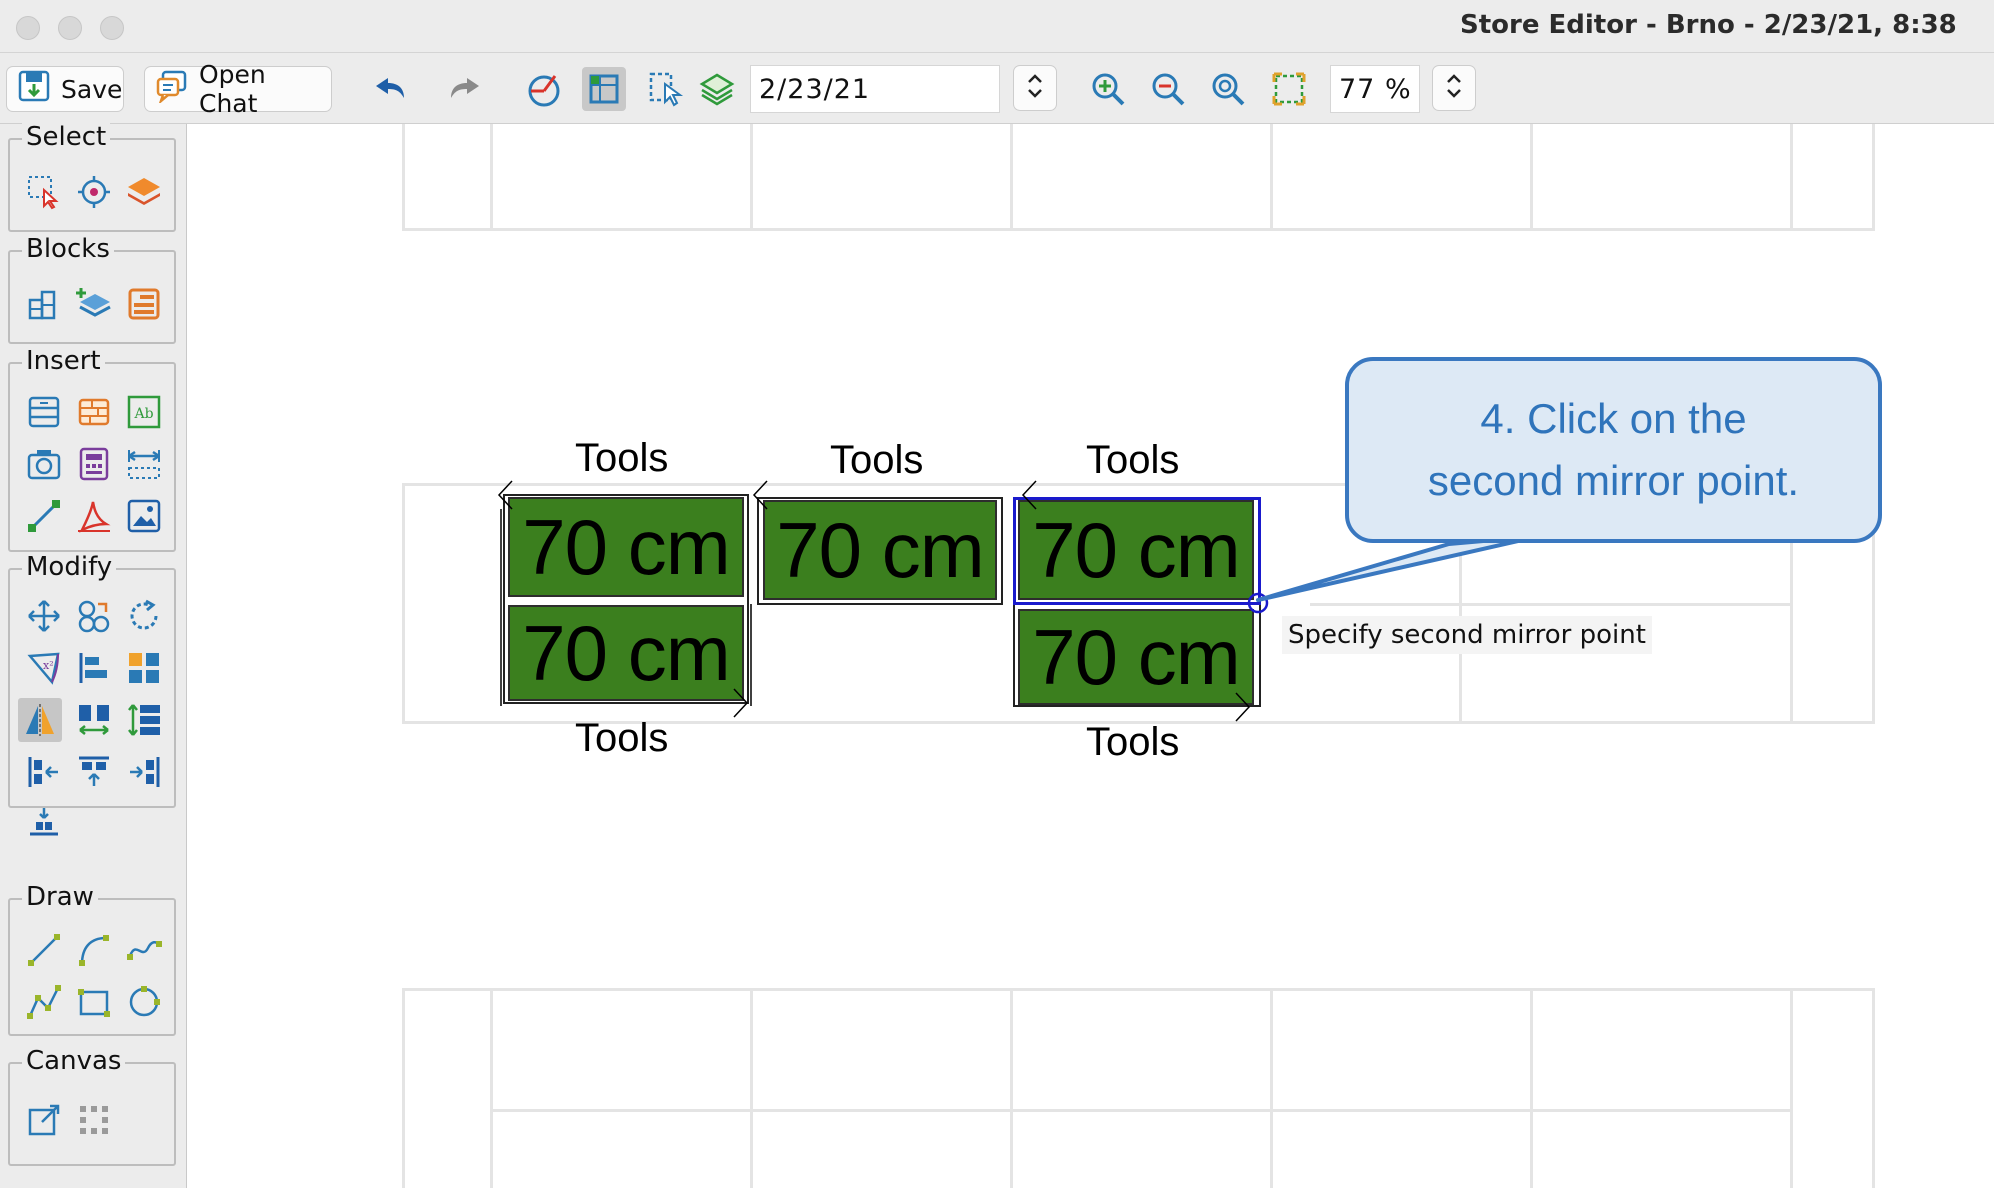 Image resolution: width=1994 pixels, height=1188 pixels. What do you see at coordinates (1375, 89) in the screenshot?
I see `zoom-field: 77 %` at bounding box center [1375, 89].